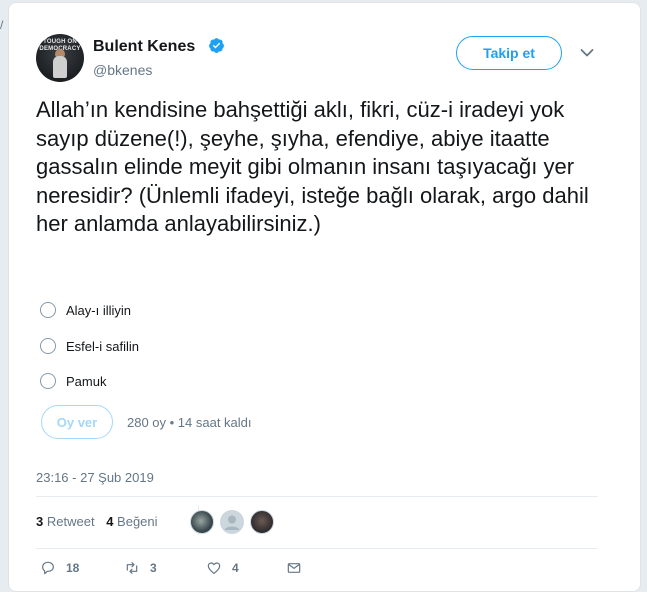 Image resolution: width=647 pixels, height=592 pixels. I want to click on reply-icon, so click(48, 568).